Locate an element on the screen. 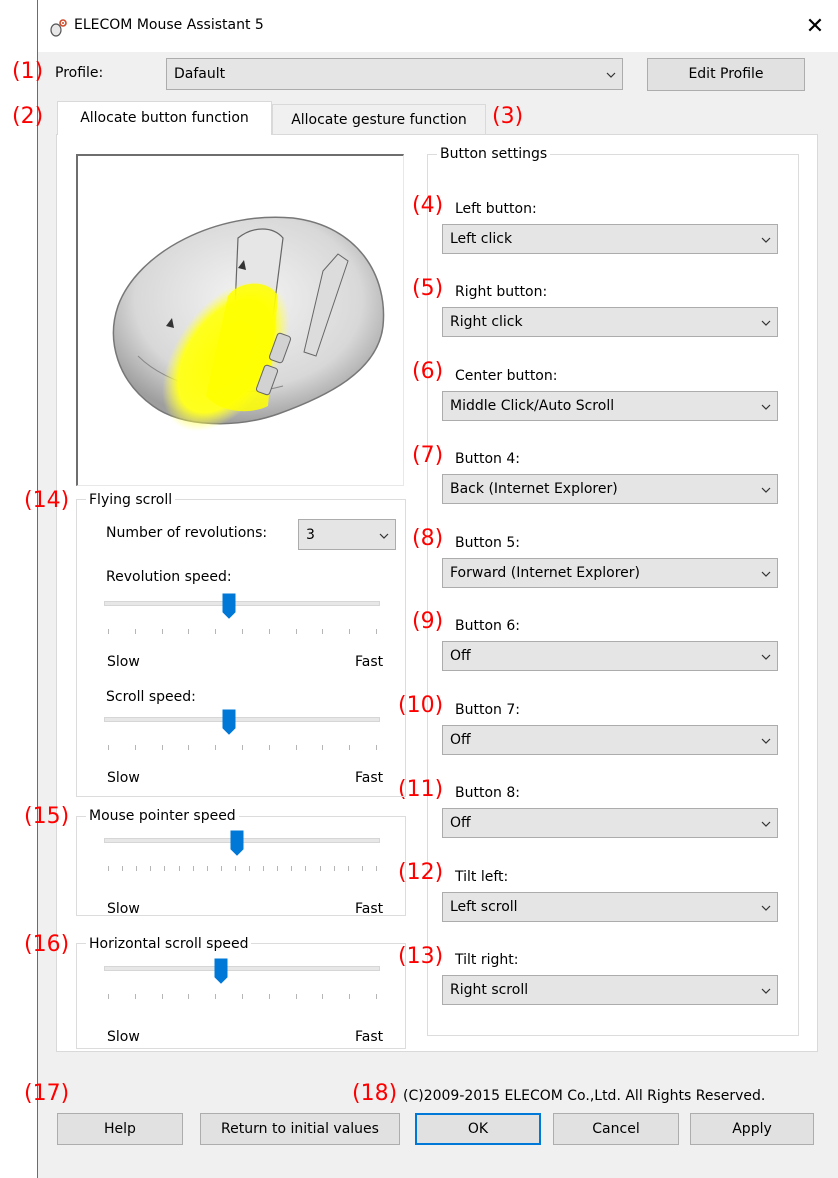 This screenshot has width=838, height=1178. button-6-select: Off is located at coordinates (610, 656).